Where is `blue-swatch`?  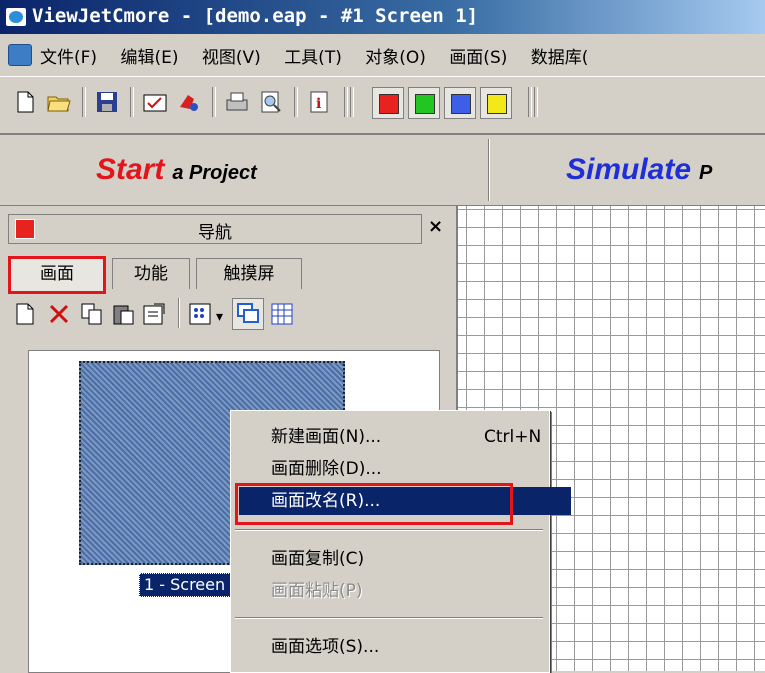
blue-swatch is located at coordinates (461, 104).